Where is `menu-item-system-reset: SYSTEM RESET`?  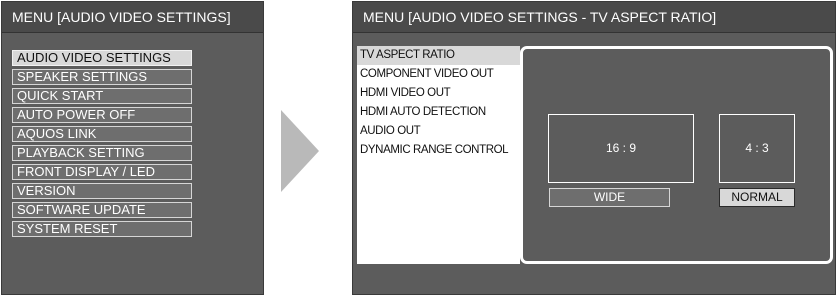 menu-item-system-reset: SYSTEM RESET is located at coordinates (102, 229).